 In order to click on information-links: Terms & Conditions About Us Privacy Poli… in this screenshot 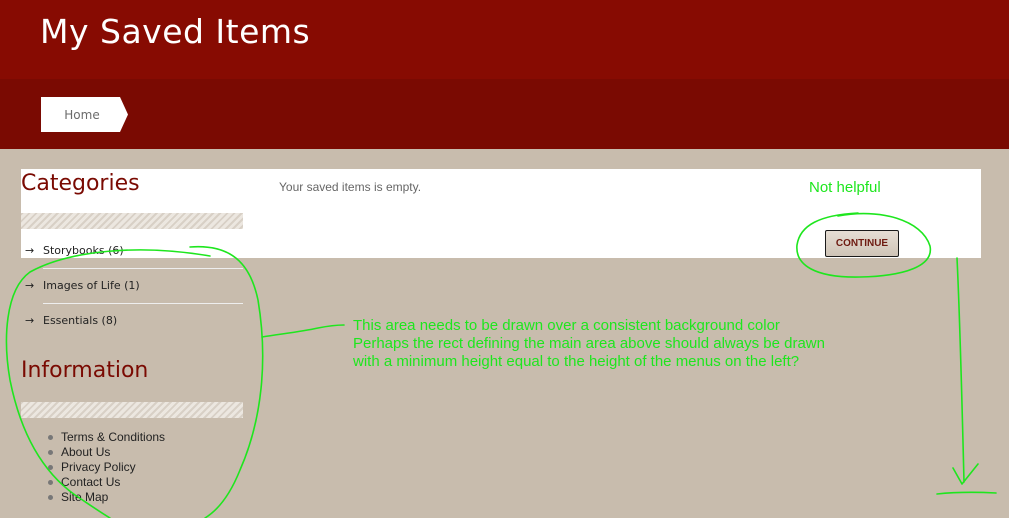, I will do `click(93, 467)`.